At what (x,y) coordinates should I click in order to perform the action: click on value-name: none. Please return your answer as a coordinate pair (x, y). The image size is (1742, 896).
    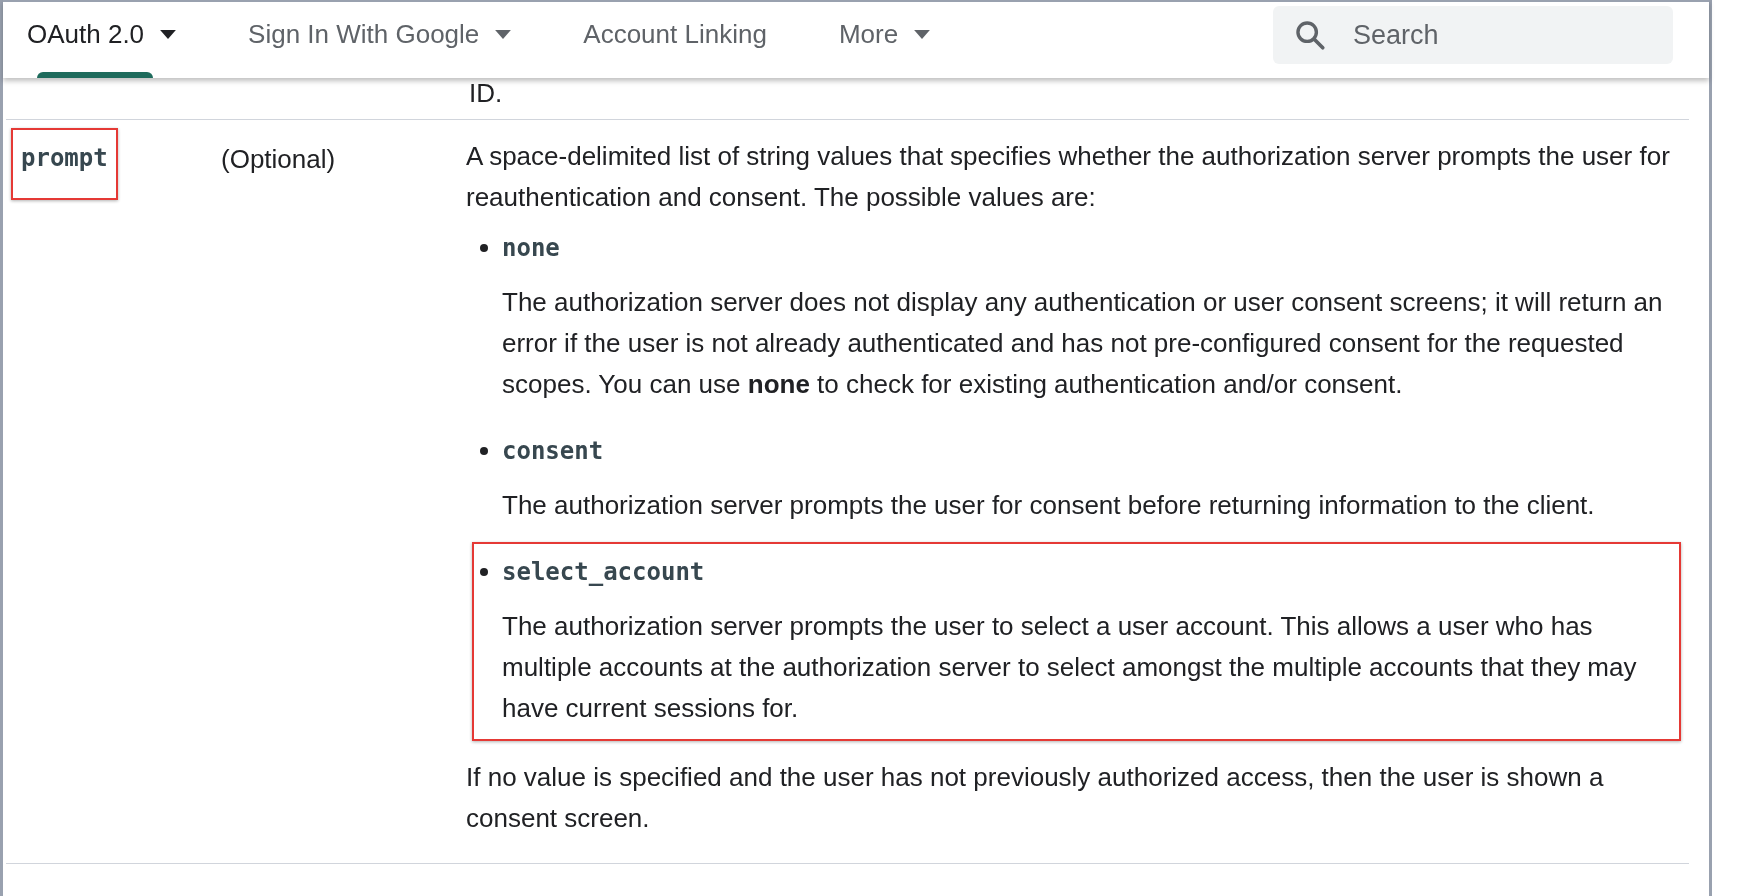
    Looking at the image, I should click on (531, 248).